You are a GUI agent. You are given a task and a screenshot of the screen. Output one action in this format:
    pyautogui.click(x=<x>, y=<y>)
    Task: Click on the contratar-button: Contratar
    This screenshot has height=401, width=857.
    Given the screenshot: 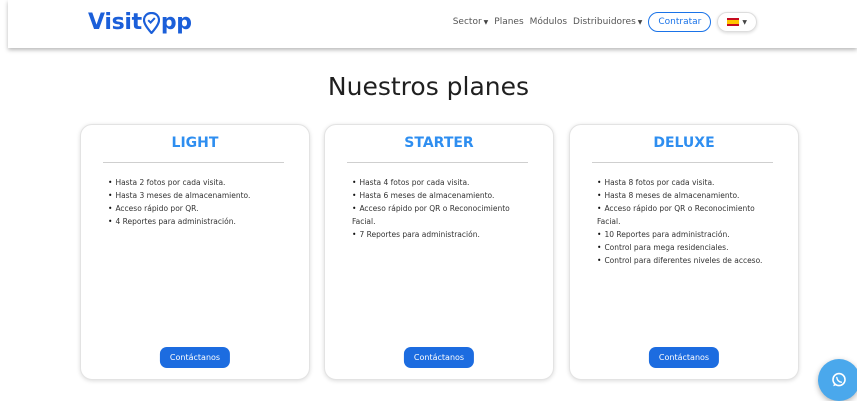 What is the action you would take?
    pyautogui.click(x=680, y=22)
    